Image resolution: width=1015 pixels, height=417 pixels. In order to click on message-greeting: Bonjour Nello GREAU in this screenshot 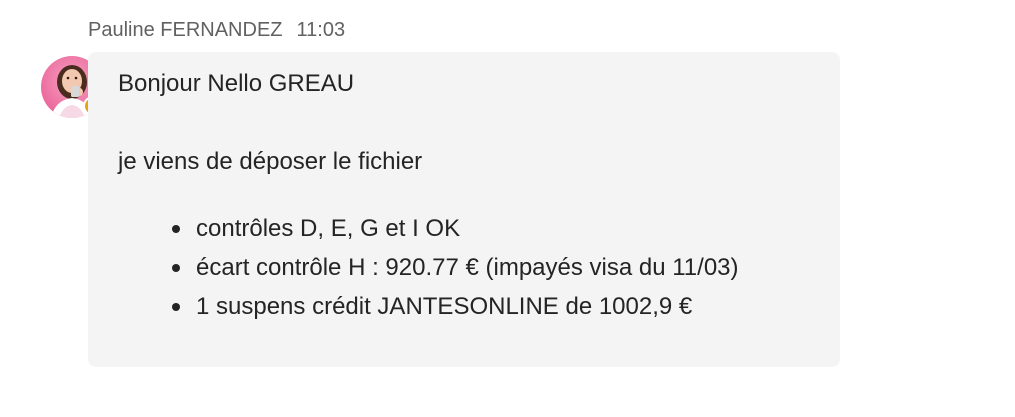, I will do `click(236, 83)`.